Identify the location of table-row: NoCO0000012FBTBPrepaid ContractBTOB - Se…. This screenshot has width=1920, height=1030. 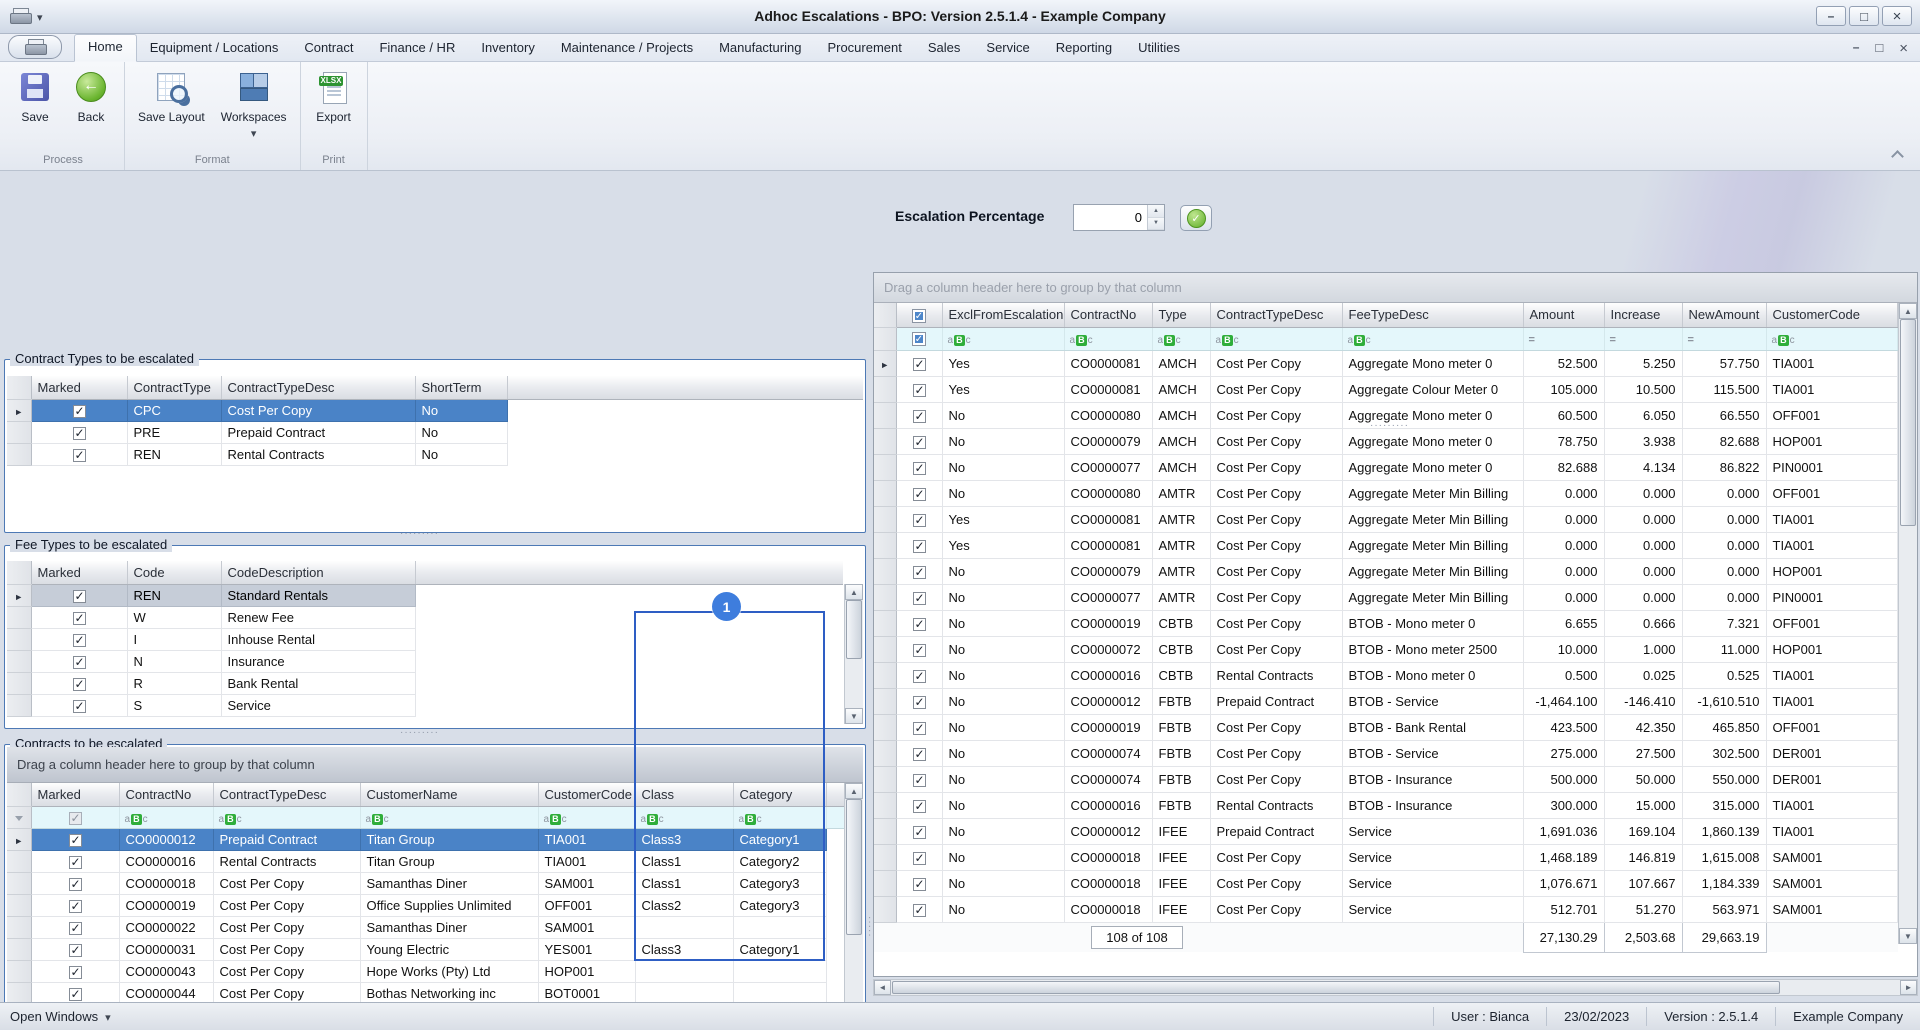
(1386, 701).